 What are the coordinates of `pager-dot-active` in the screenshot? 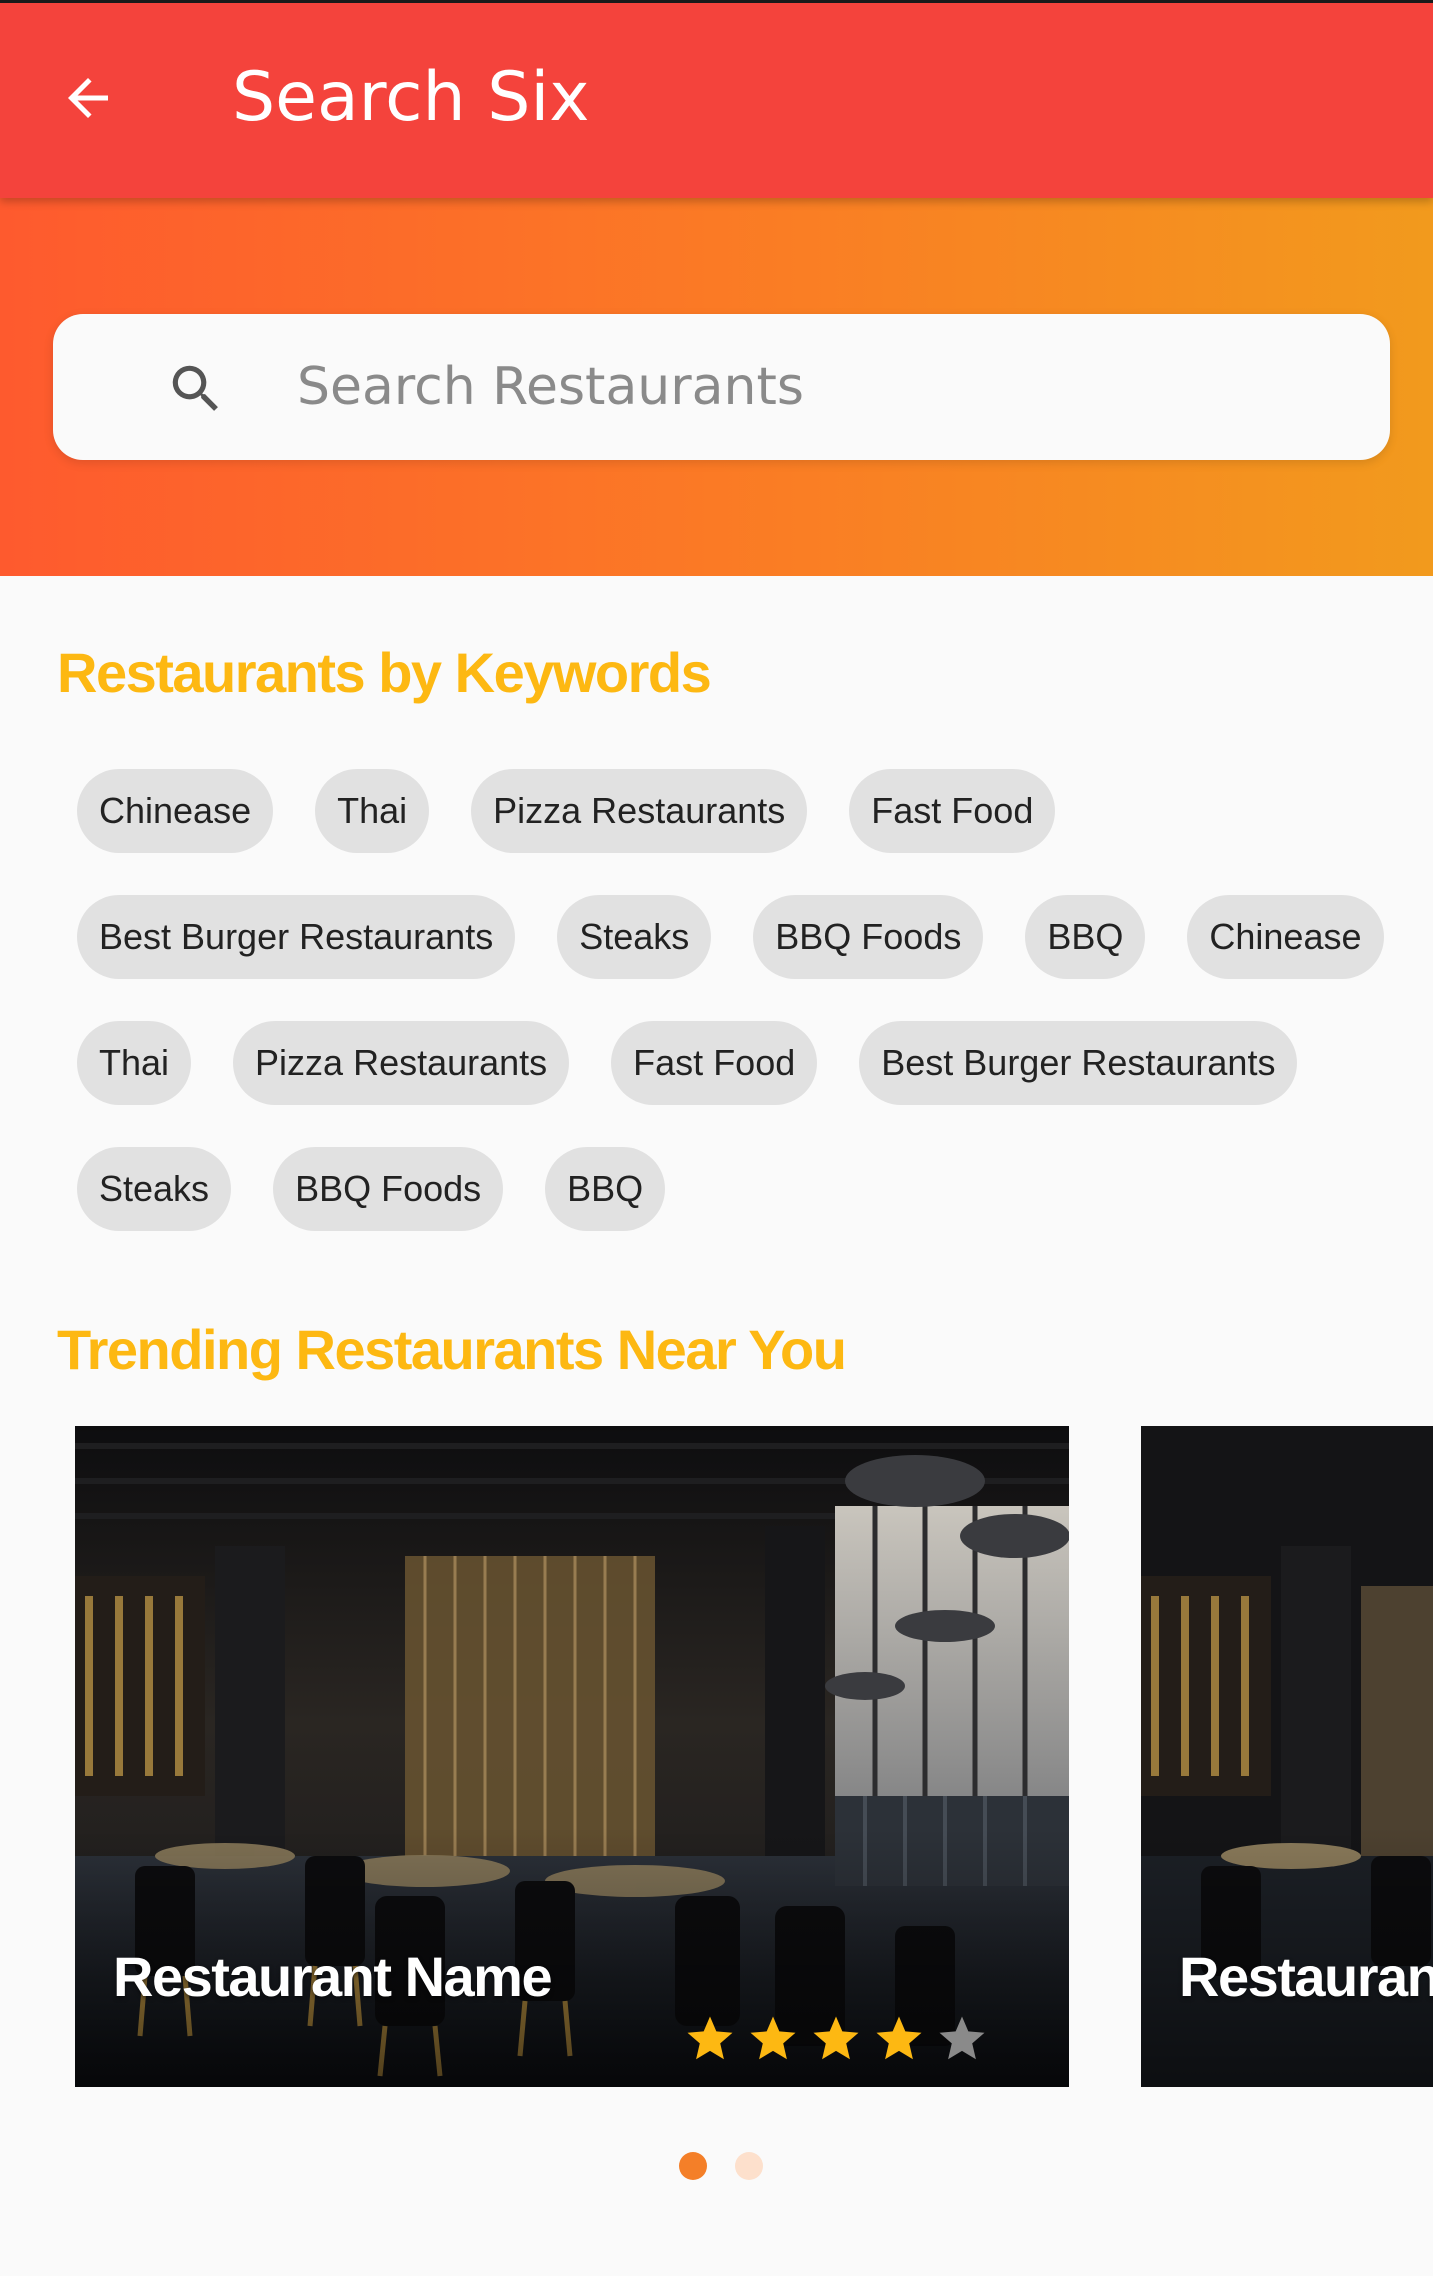 It's located at (693, 2166).